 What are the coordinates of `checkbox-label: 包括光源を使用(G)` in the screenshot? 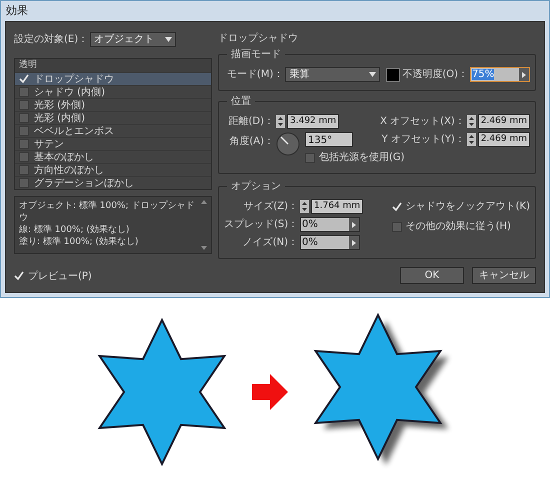 It's located at (362, 157).